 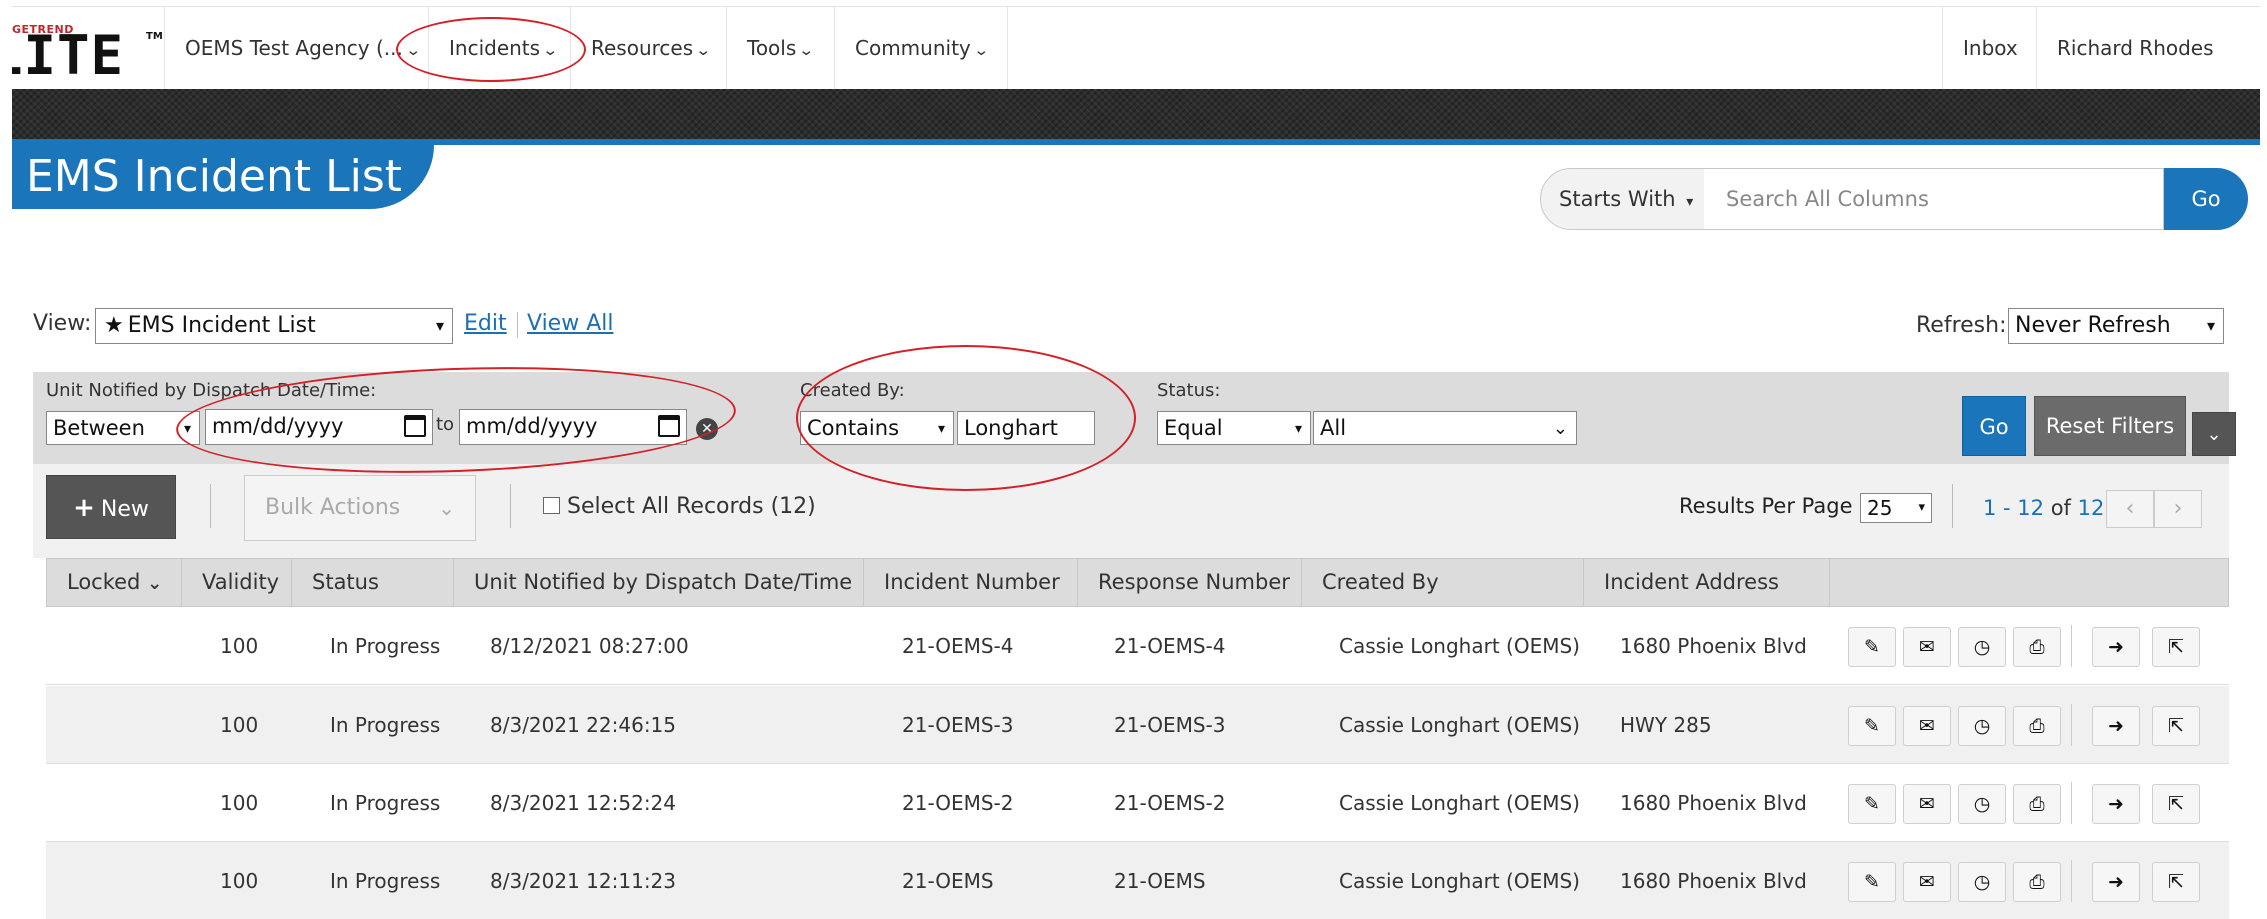 I want to click on col-header-locked: Locked ⌄, so click(x=114, y=582).